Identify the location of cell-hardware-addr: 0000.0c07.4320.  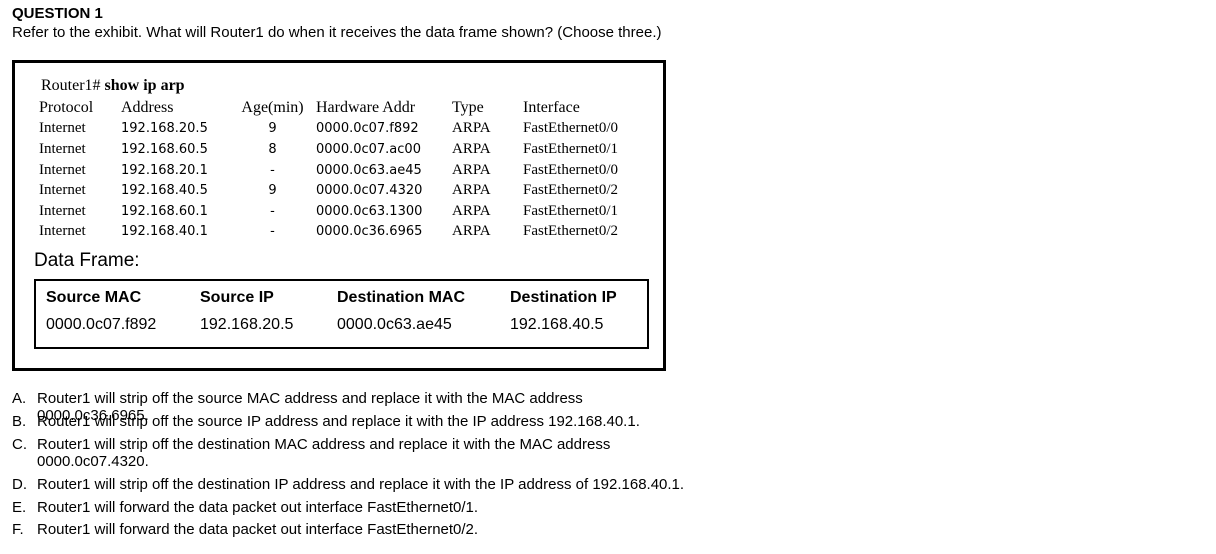
(369, 191).